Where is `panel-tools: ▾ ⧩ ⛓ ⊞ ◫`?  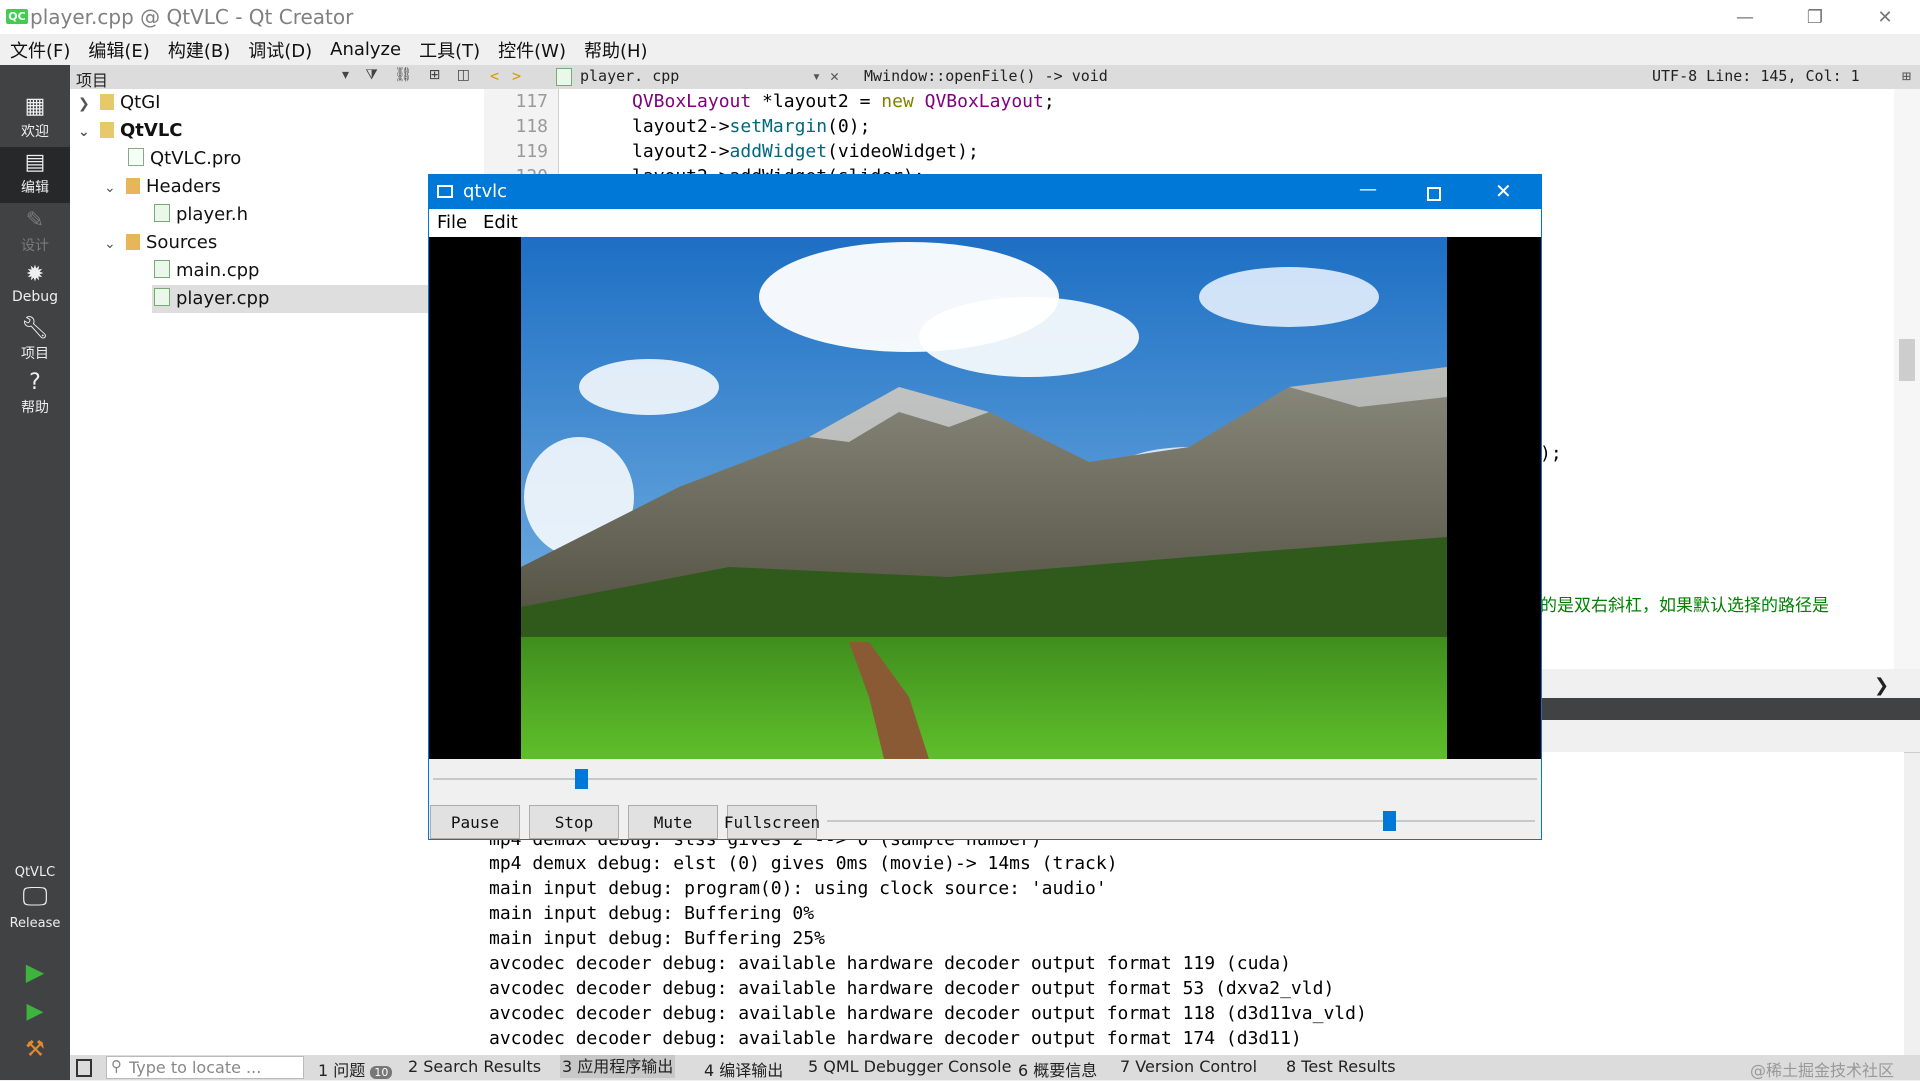
panel-tools: ▾ ⧩ ⛓ ⊞ ◫ is located at coordinates (409, 75).